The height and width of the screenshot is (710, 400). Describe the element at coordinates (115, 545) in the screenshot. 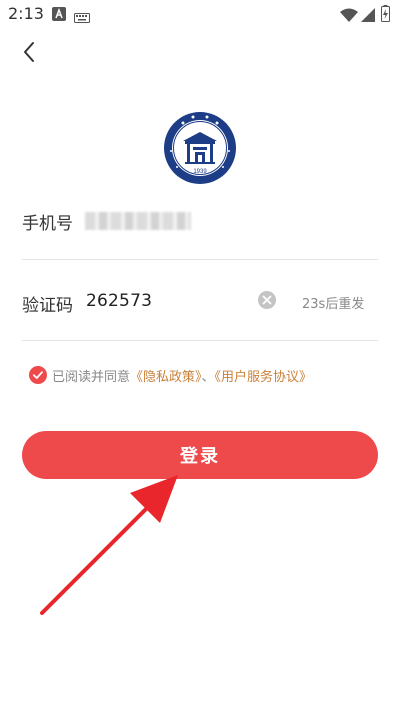

I see `red-arrow-annotation` at that location.